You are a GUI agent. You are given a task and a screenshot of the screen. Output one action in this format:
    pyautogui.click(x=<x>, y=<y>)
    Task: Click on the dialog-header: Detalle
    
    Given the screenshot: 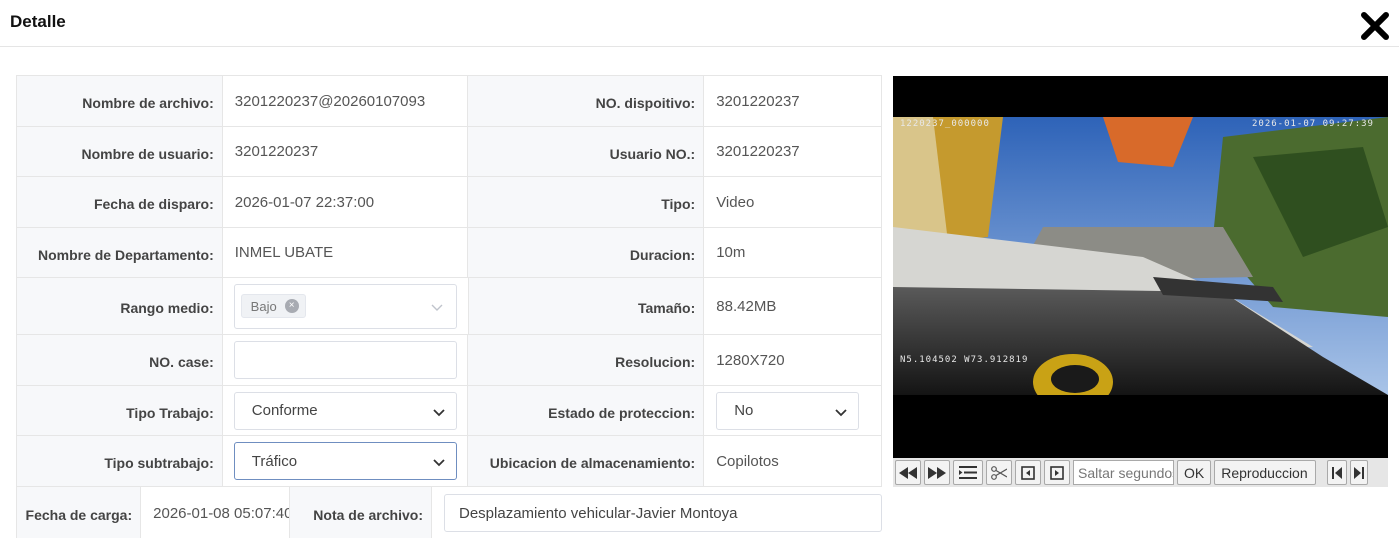 What is the action you would take?
    pyautogui.click(x=699, y=23)
    